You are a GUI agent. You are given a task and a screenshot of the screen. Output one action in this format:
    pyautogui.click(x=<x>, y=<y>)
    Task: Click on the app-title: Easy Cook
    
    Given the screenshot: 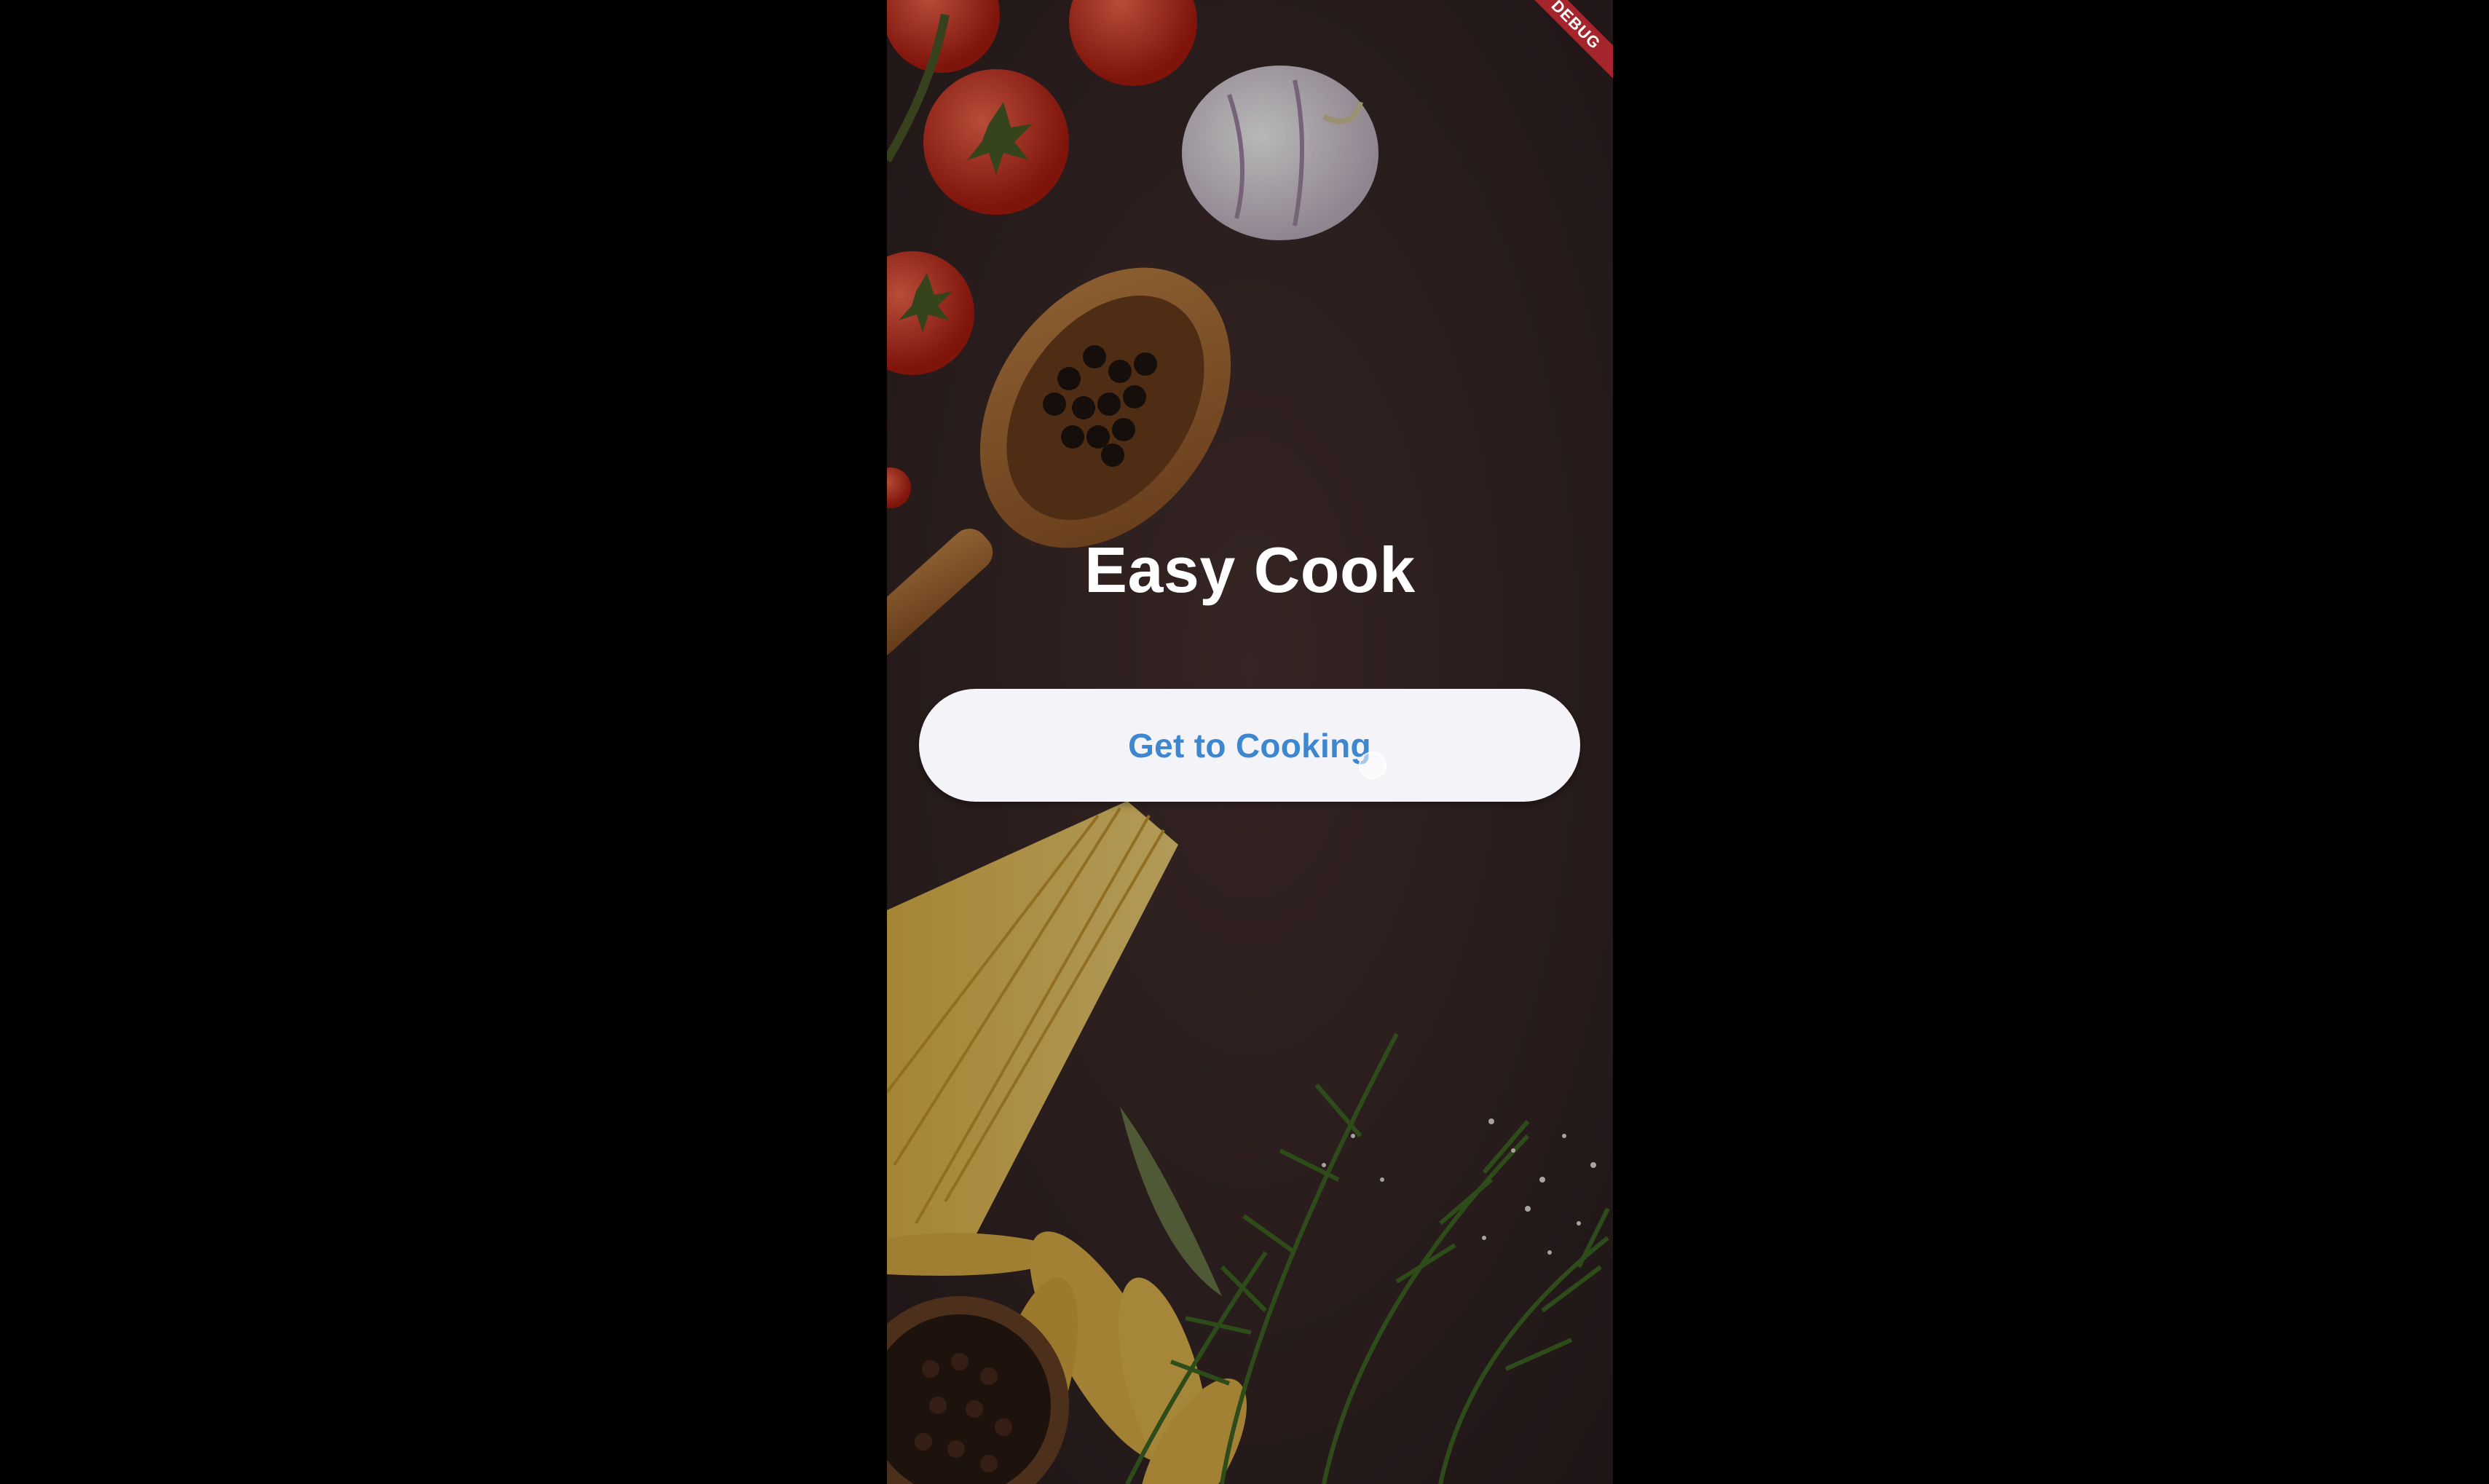 What is the action you would take?
    pyautogui.click(x=1250, y=570)
    